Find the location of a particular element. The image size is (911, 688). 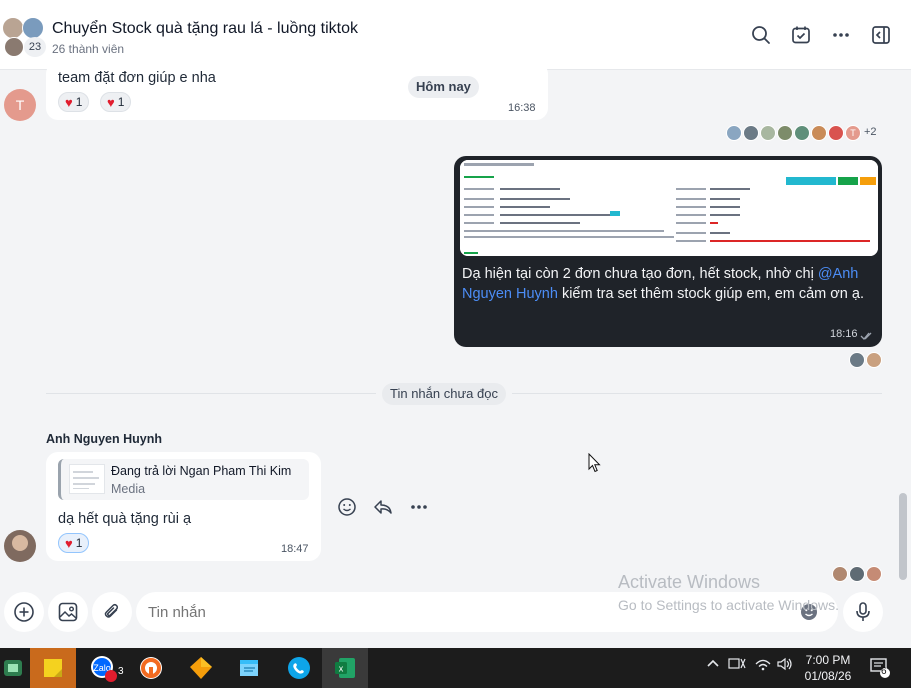

search-icon is located at coordinates (761, 35).